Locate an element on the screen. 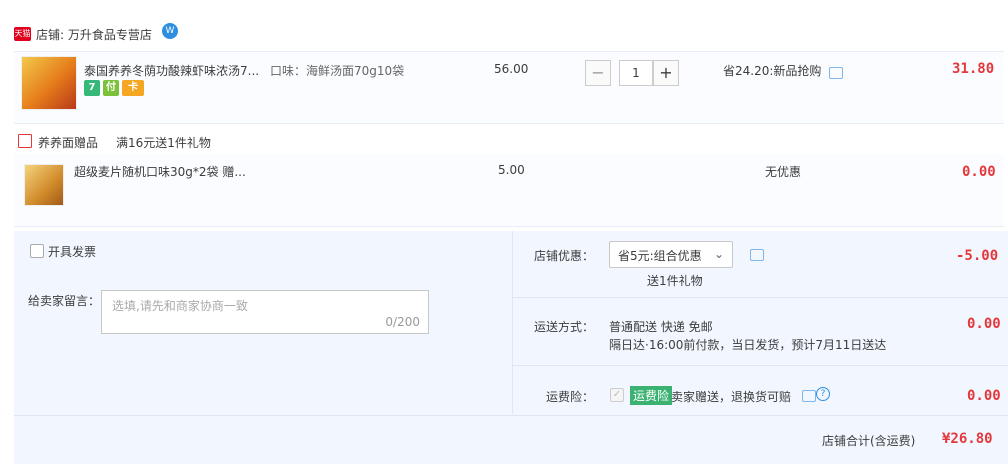  gift-unit-price: 5.00 is located at coordinates (511, 170).